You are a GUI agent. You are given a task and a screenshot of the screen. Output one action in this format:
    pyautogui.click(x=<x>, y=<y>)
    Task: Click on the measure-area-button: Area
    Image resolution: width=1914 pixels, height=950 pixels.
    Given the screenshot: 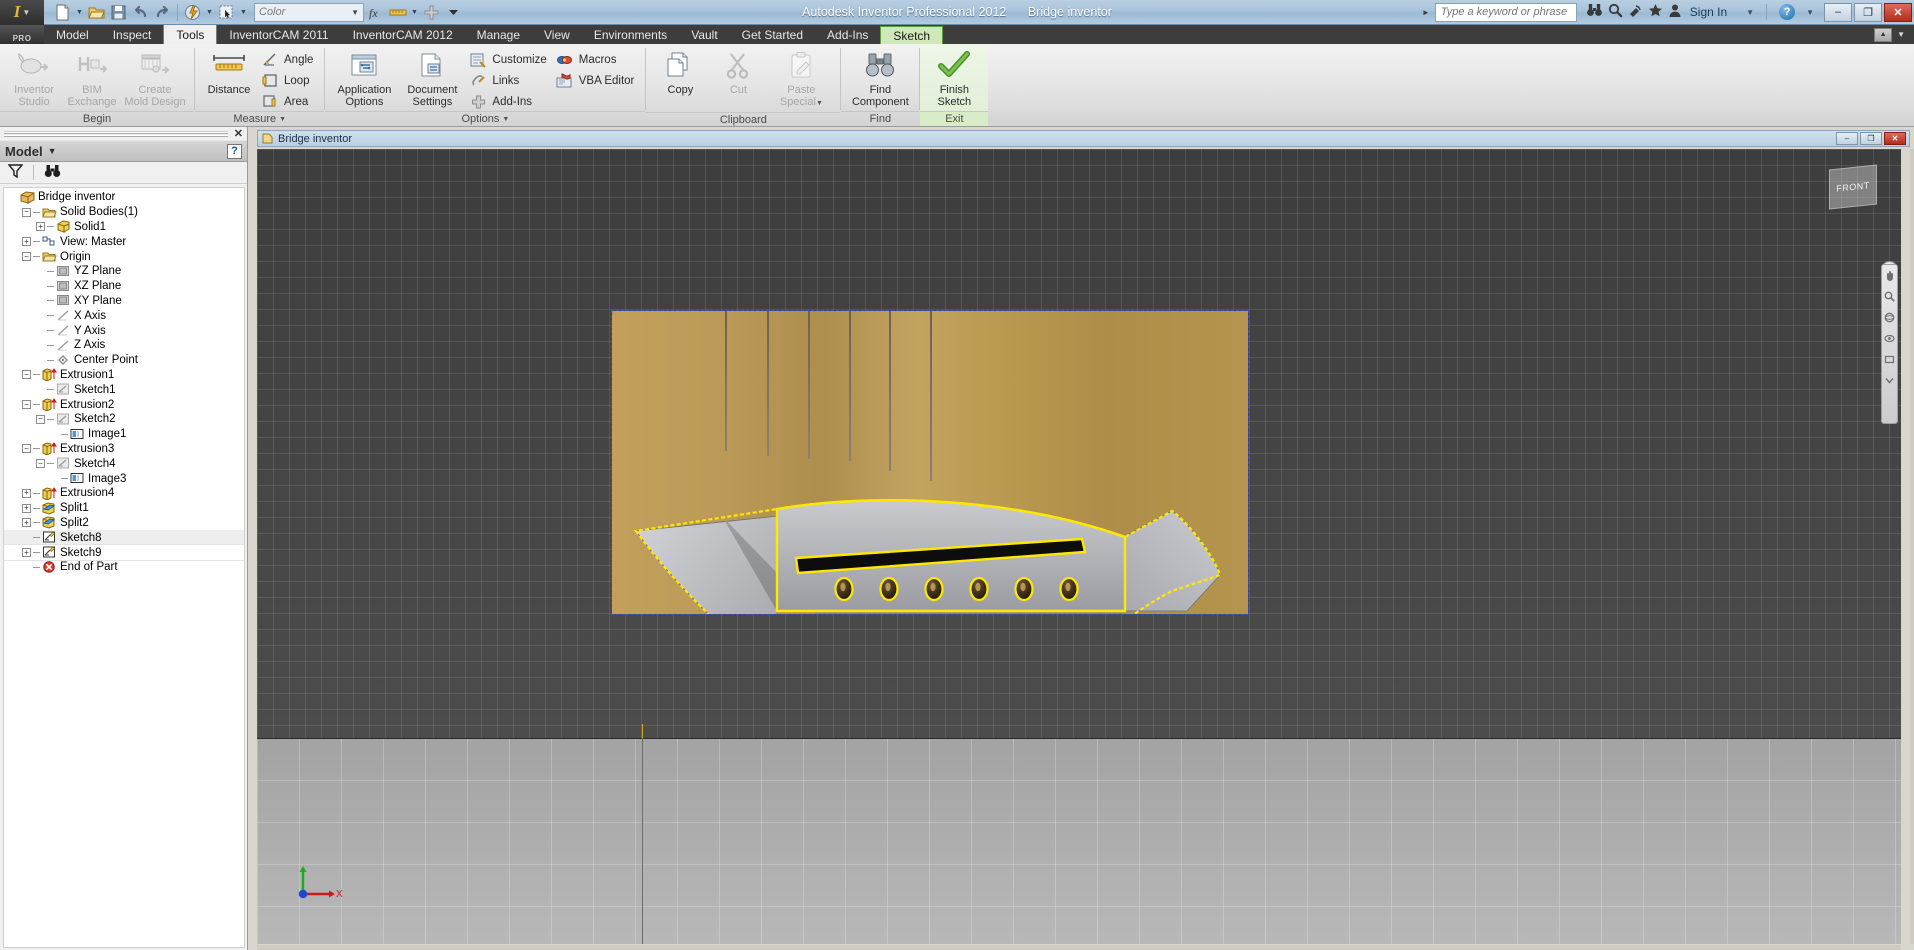 What is the action you would take?
    pyautogui.click(x=288, y=101)
    